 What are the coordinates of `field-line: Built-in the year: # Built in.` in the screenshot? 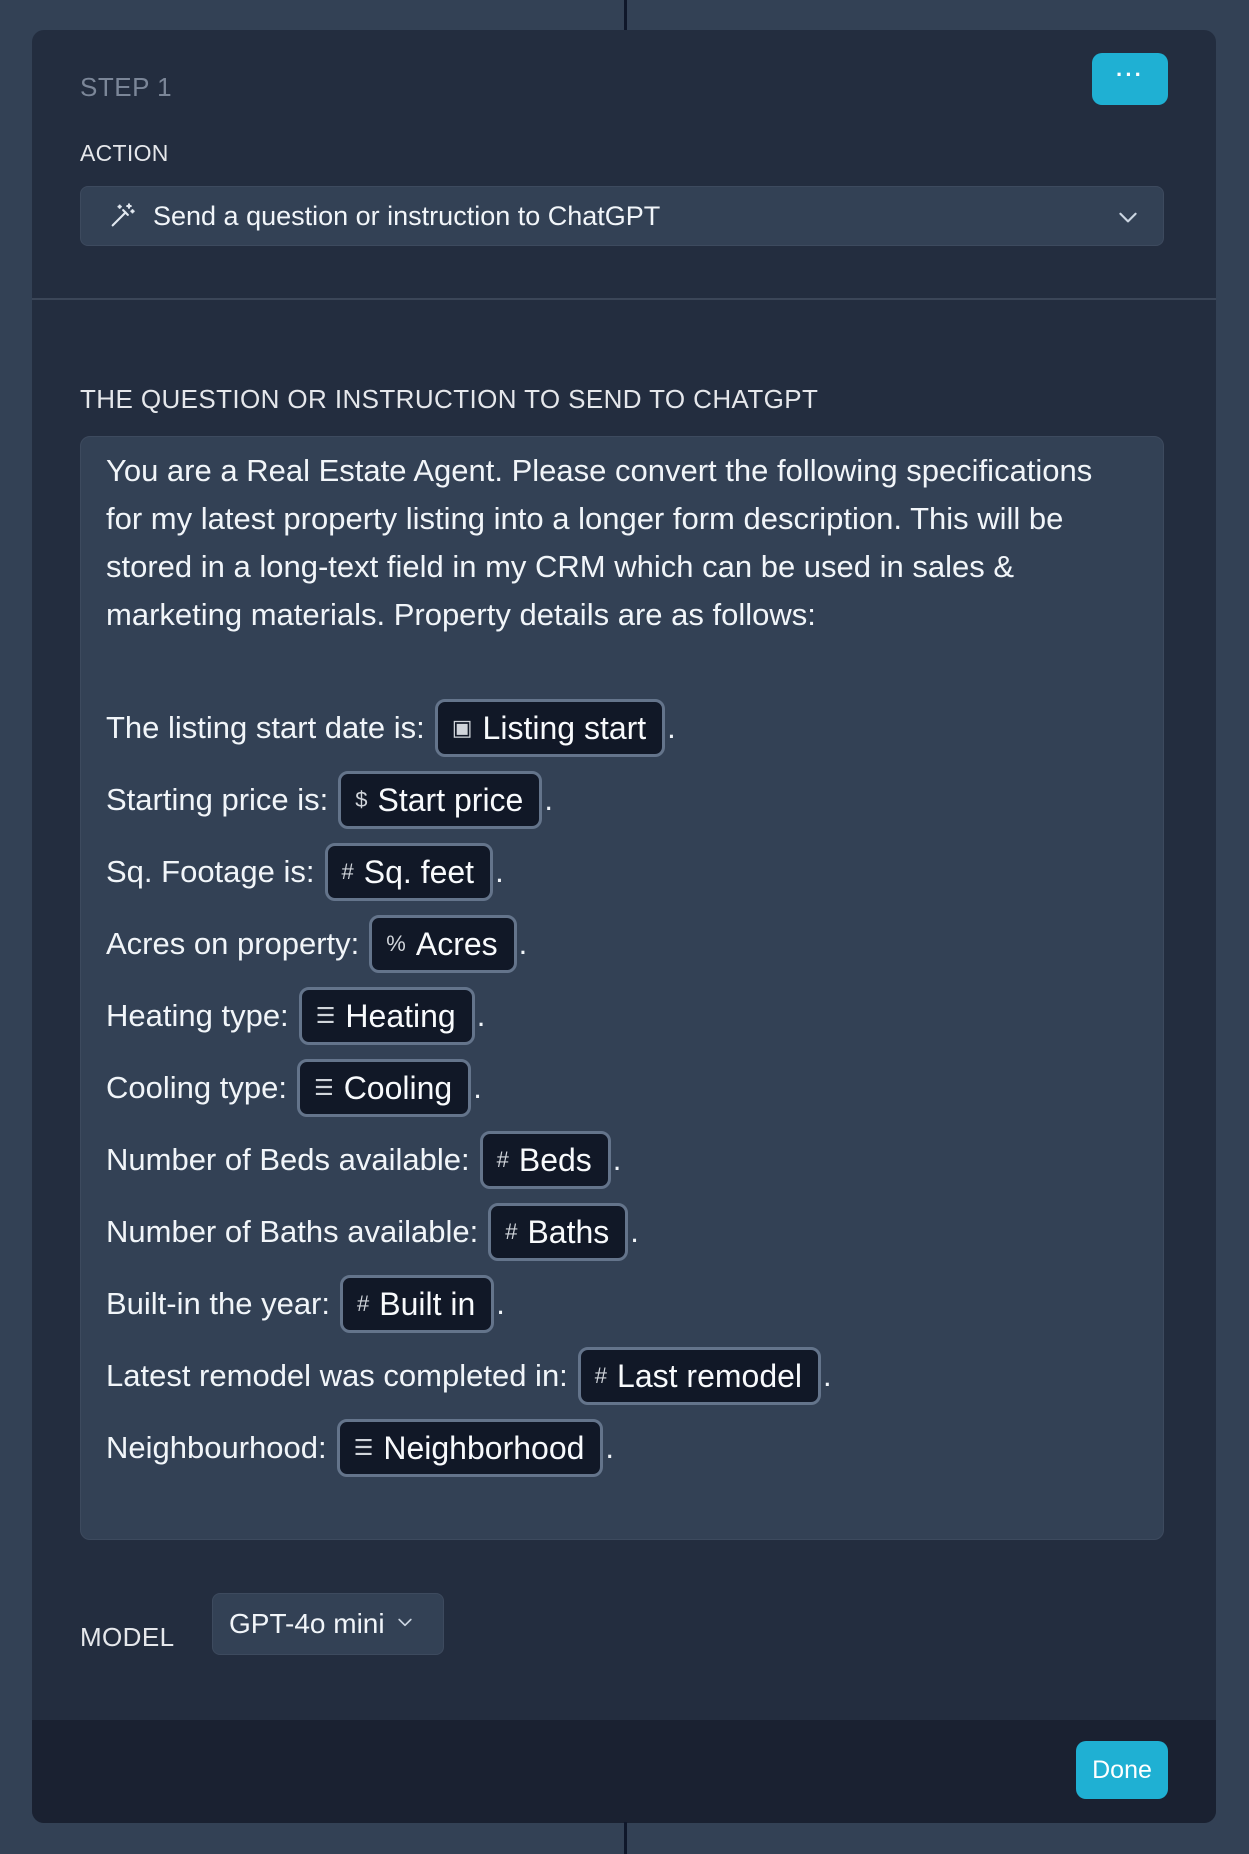 It's located at (305, 1304).